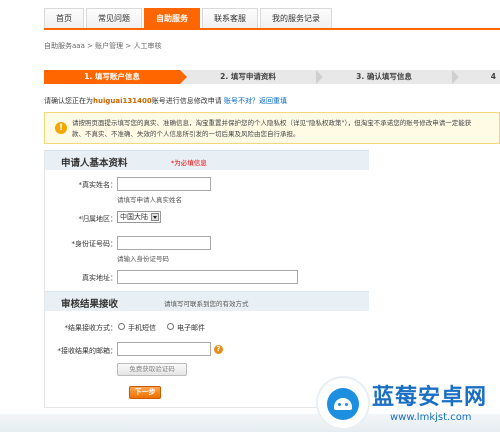 The width and height of the screenshot is (500, 432). I want to click on account-confirm-line: 请确认您正在为huiguai131400账号进行信息修改申请 账号不对？返回重填, so click(165, 101).